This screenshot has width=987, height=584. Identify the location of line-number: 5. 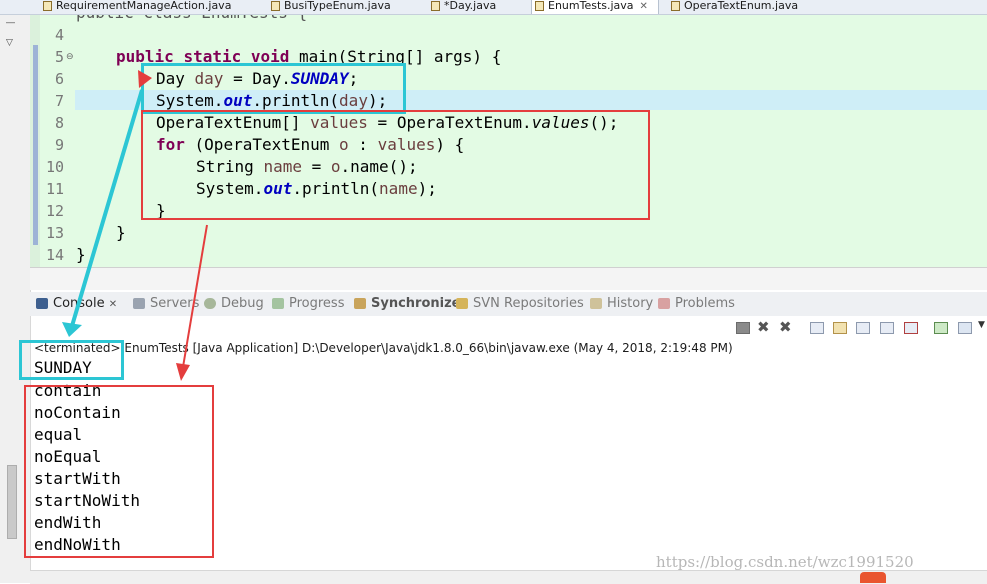
(59, 57).